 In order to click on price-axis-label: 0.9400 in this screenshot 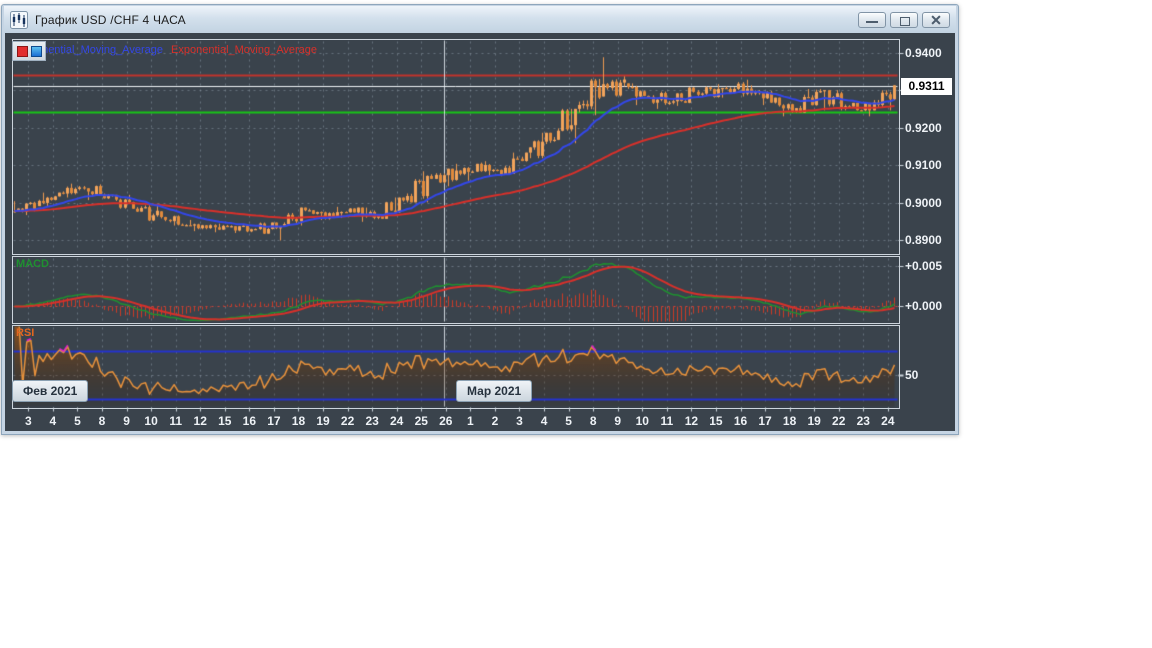, I will do `click(923, 53)`.